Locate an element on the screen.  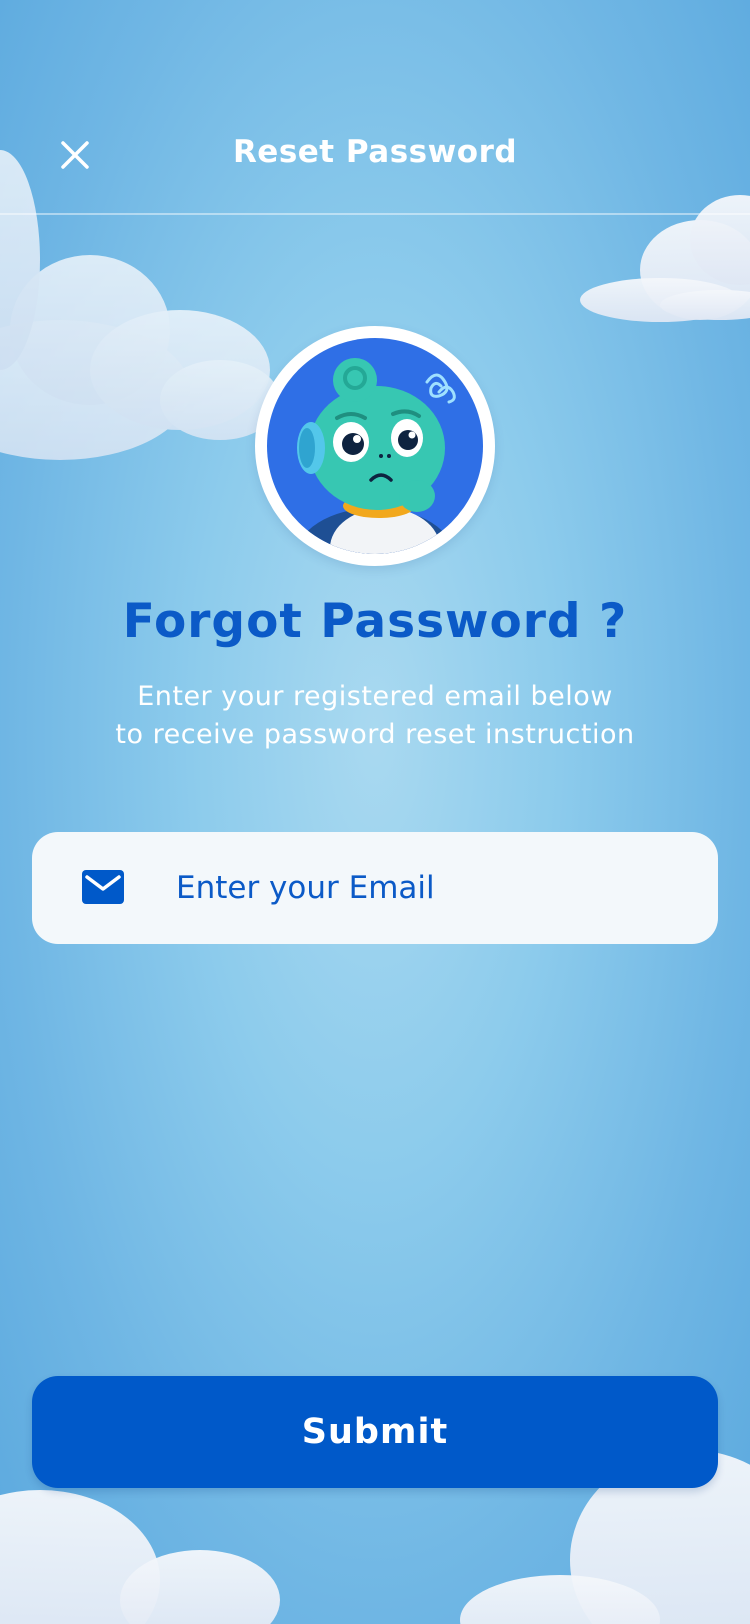
email-field is located at coordinates (375, 888).